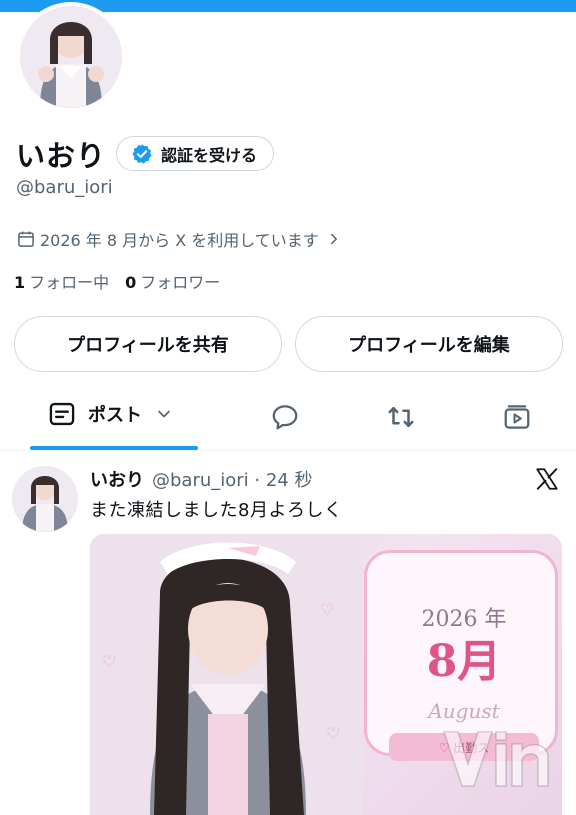  What do you see at coordinates (401, 417) in the screenshot?
I see `repost-tab-icon` at bounding box center [401, 417].